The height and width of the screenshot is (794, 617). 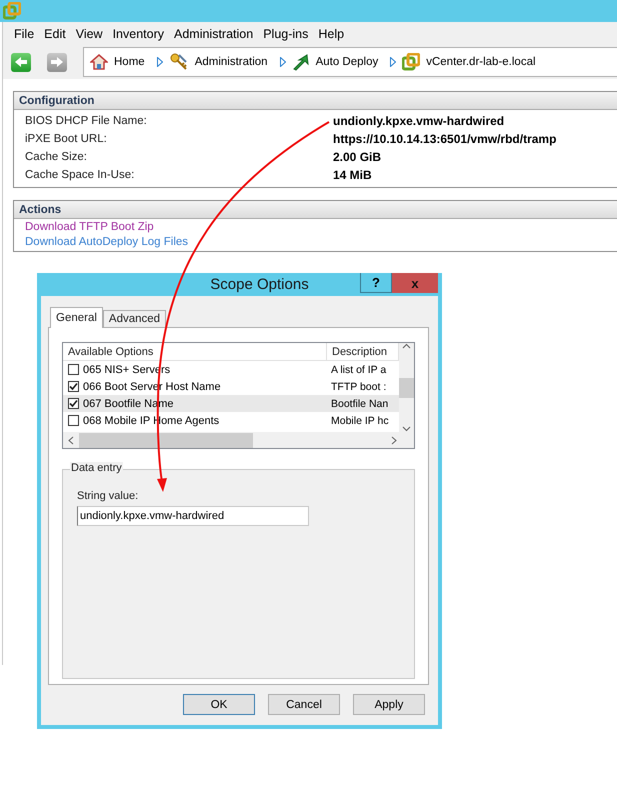 What do you see at coordinates (411, 62) in the screenshot?
I see `vcenter-icon` at bounding box center [411, 62].